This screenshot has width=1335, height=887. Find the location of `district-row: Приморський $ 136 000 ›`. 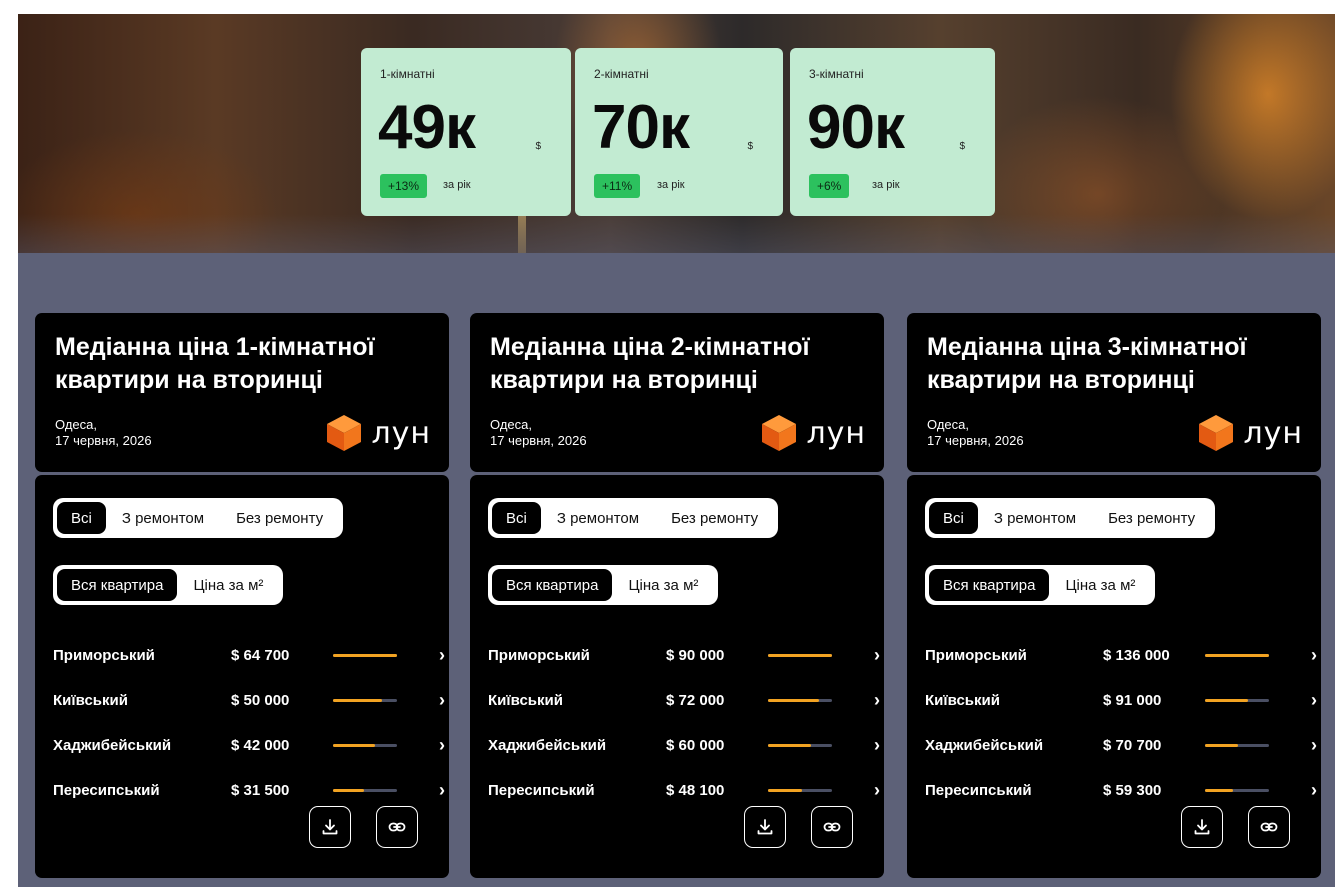

district-row: Приморський $ 136 000 › is located at coordinates (1121, 655).